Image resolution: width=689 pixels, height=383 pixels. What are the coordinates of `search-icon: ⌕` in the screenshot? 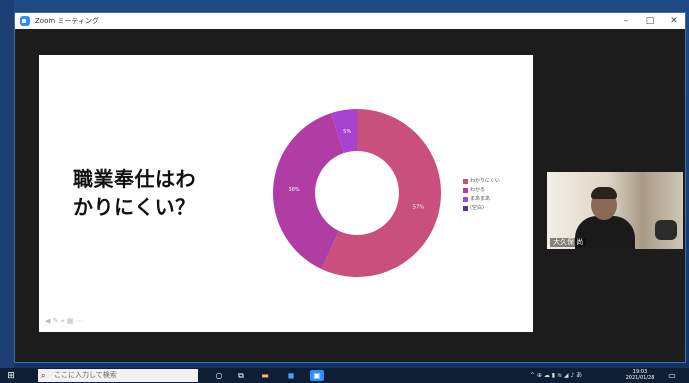 It's located at (43, 375).